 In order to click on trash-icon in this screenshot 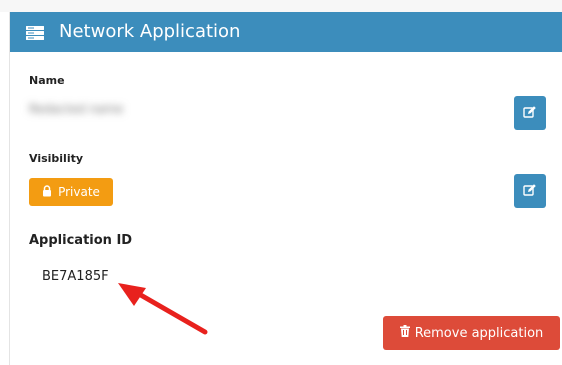, I will do `click(404, 333)`.